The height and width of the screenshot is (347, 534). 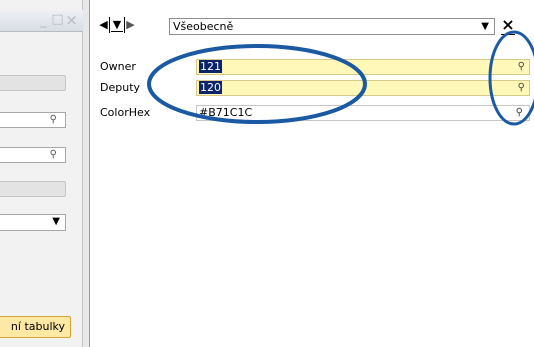 I want to click on previous-icon: ◀, so click(x=103, y=25).